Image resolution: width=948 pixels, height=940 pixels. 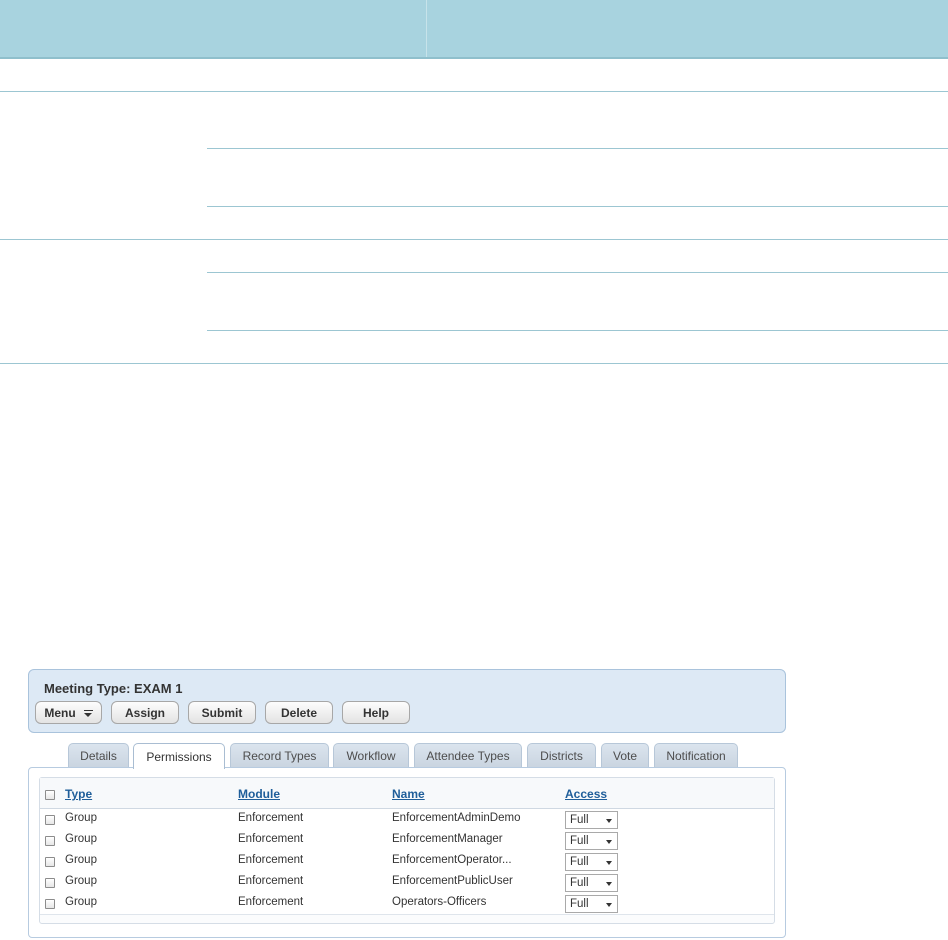 What do you see at coordinates (474, 29) in the screenshot?
I see `documentation-table-header` at bounding box center [474, 29].